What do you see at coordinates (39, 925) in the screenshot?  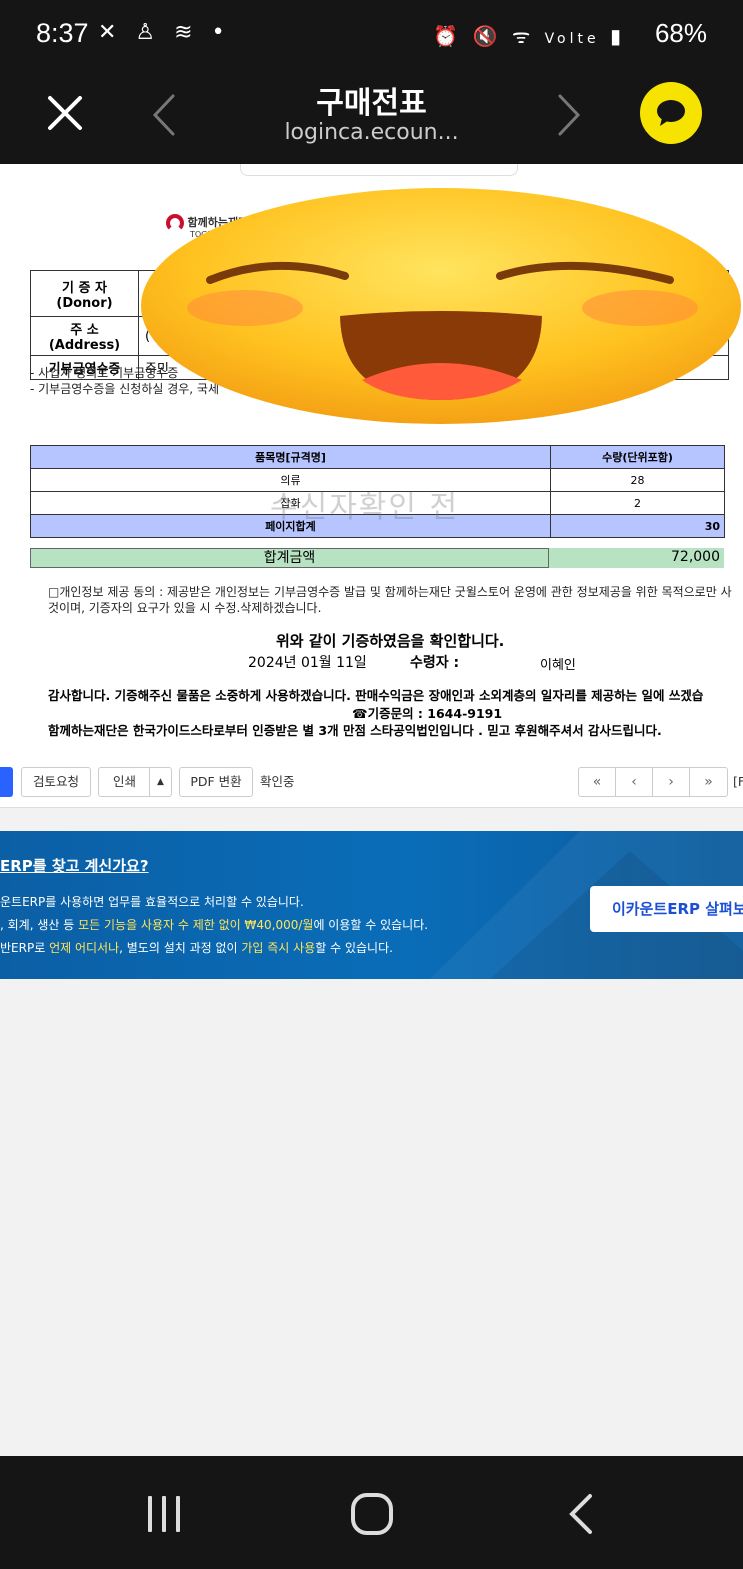 I see `banner-text: , 회계, 생산 등` at bounding box center [39, 925].